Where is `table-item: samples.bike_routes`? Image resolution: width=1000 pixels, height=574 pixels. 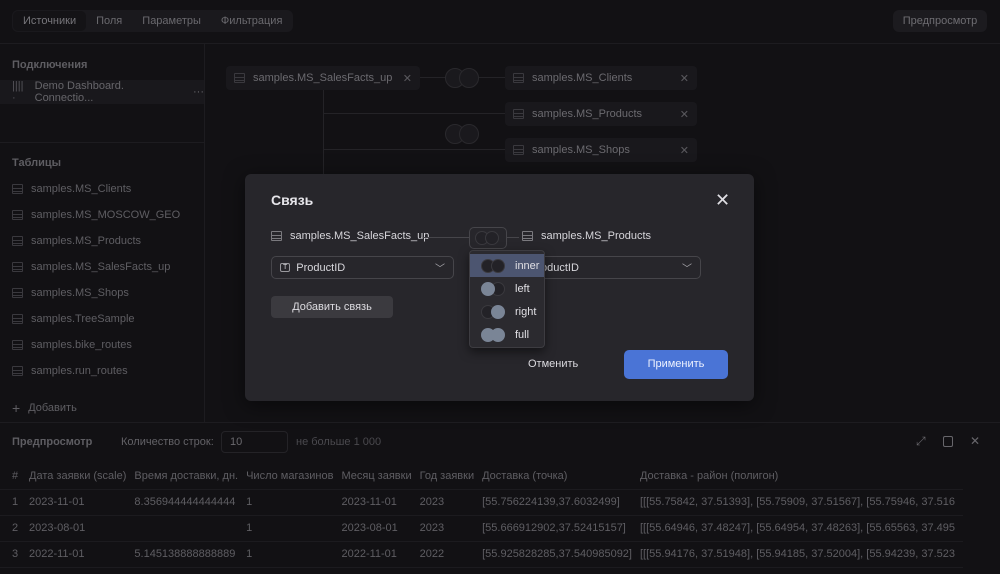
table-item: samples.bike_routes is located at coordinates (72, 345).